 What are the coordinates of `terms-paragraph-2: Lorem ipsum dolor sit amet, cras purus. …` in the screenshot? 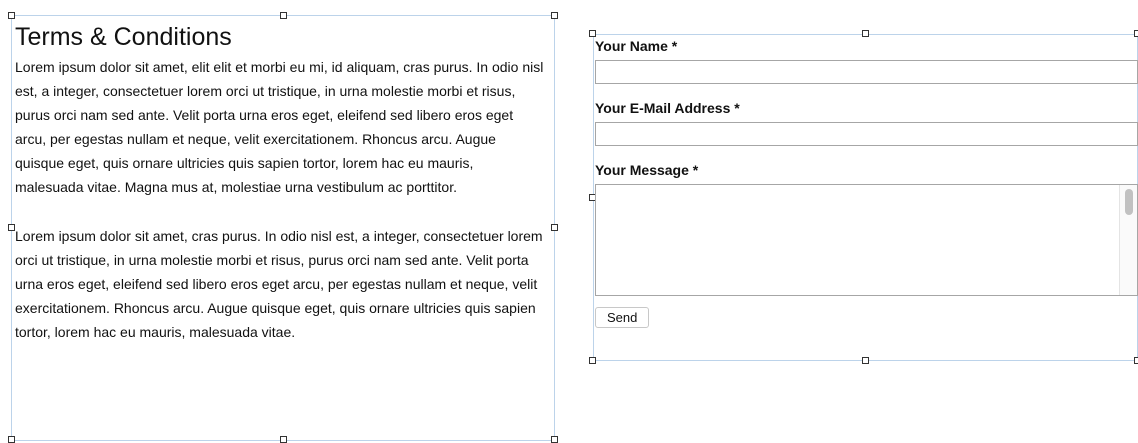 It's located at (279, 284).